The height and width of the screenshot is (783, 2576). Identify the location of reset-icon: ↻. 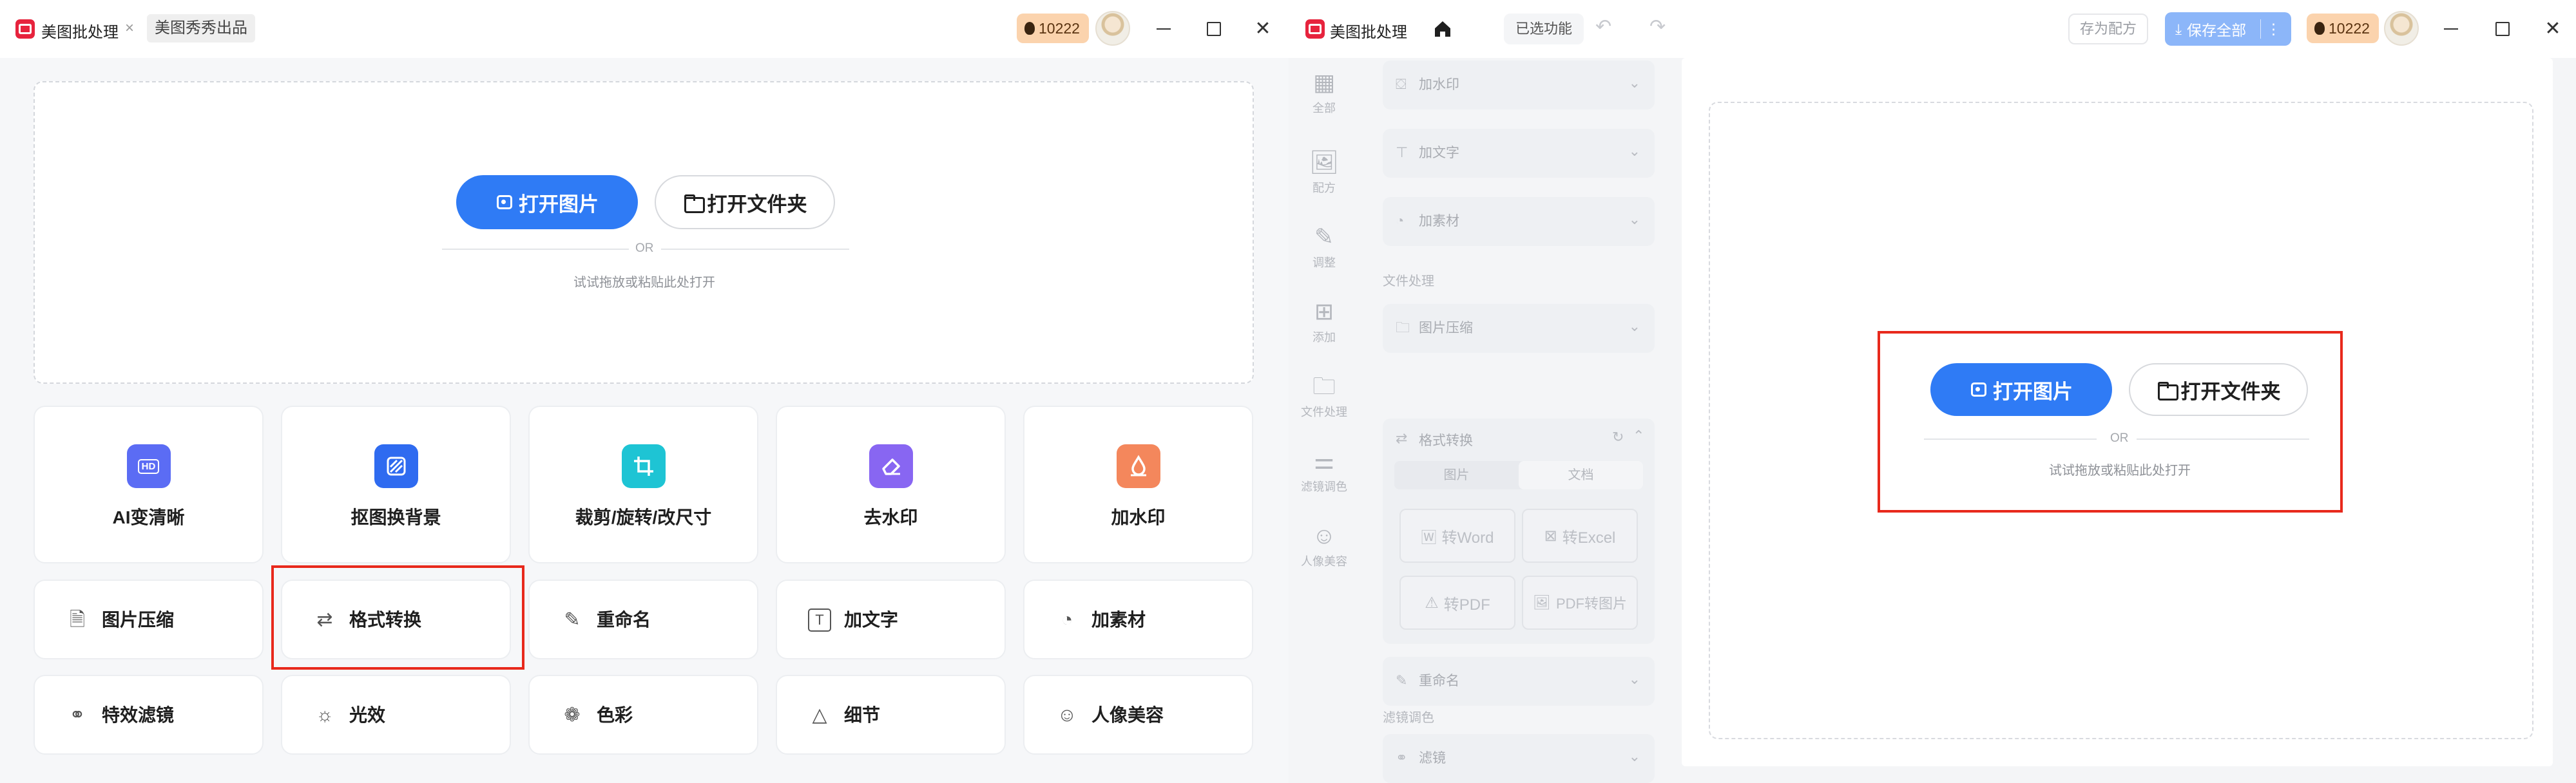
(1618, 437).